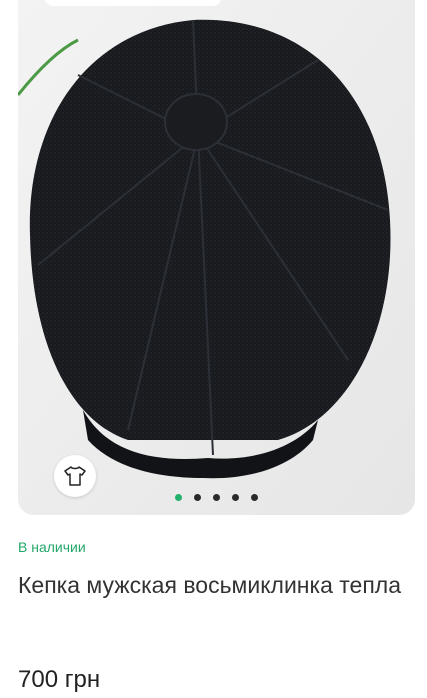 Image resolution: width=427 pixels, height=698 pixels. I want to click on gallery-pagination, so click(216, 499).